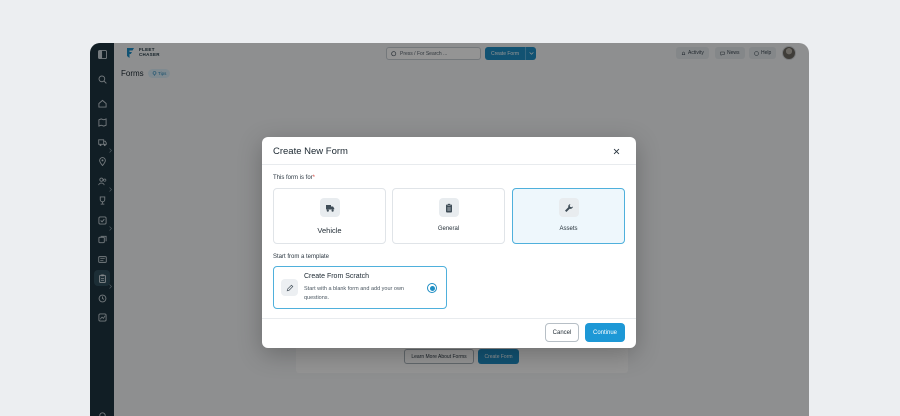 The image size is (900, 416). I want to click on pencil-icon, so click(289, 287).